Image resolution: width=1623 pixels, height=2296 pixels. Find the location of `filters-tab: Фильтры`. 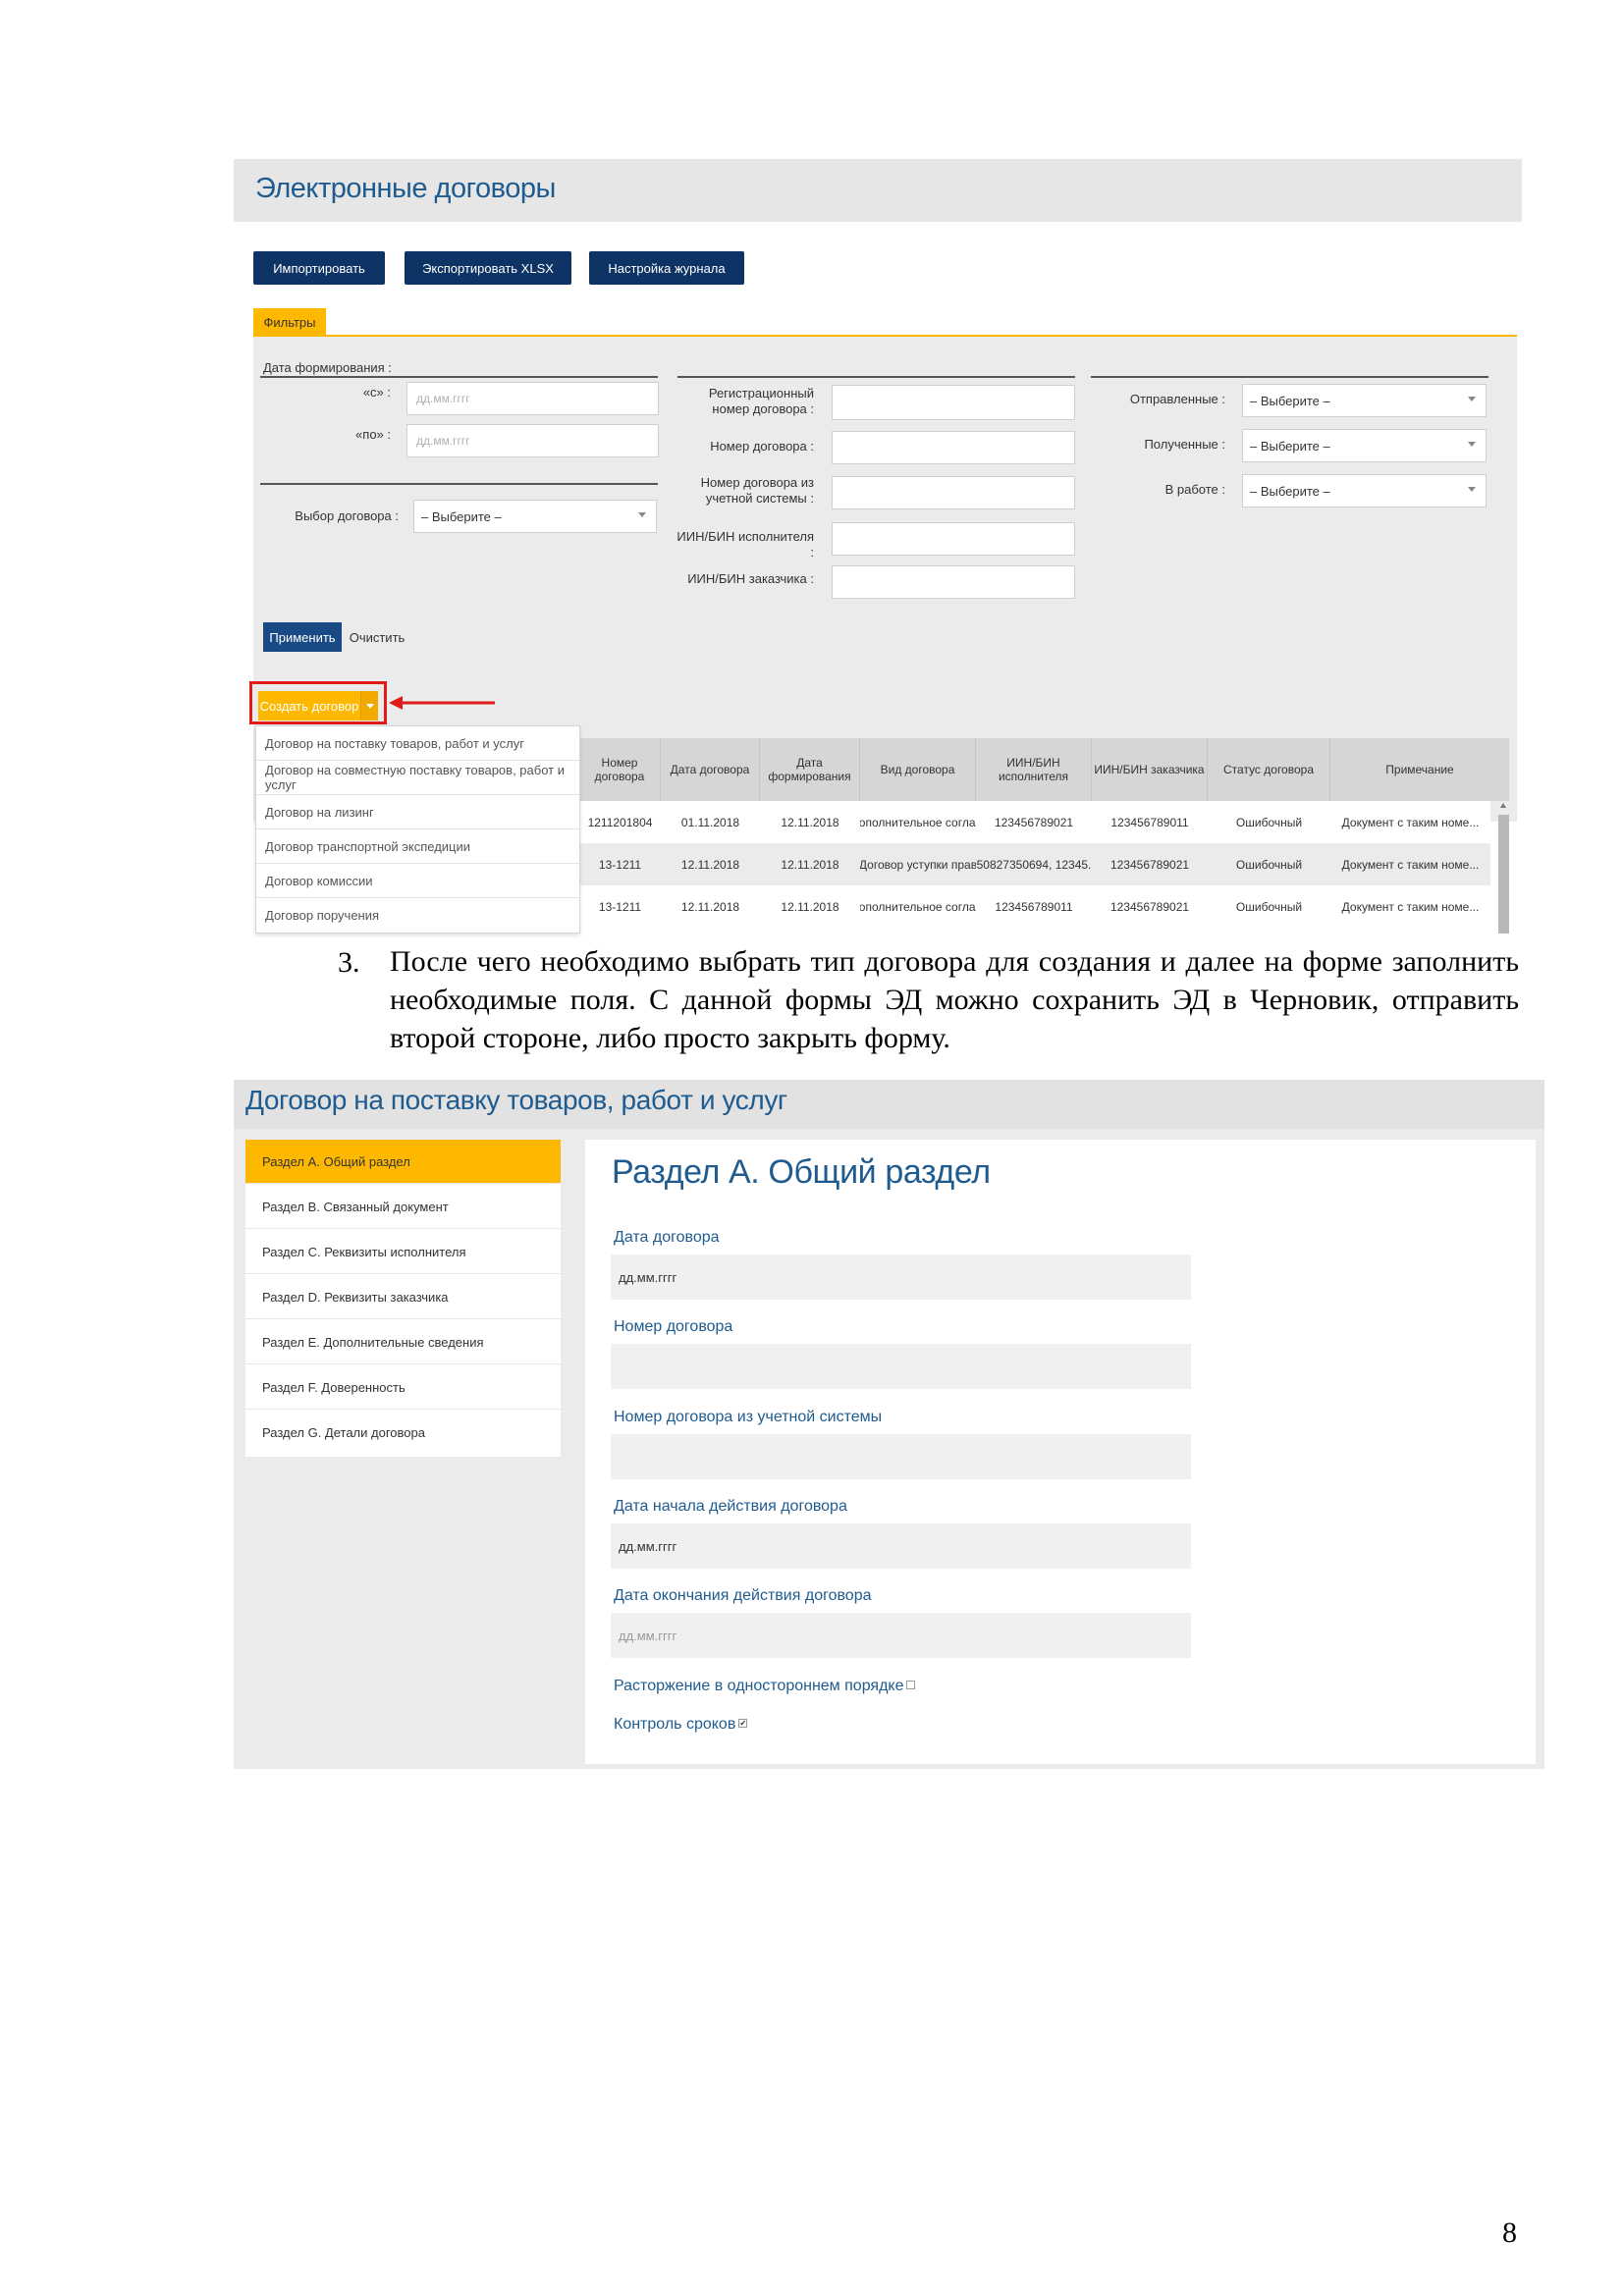

filters-tab: Фильтры is located at coordinates (289, 322).